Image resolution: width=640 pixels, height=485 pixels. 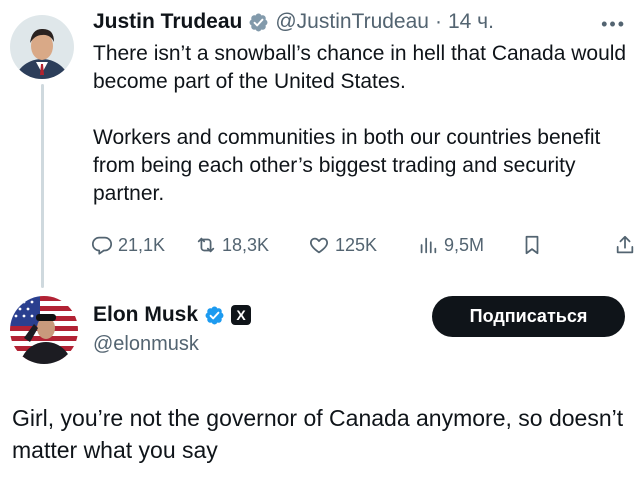 I want to click on like-button: 125K, so click(x=355, y=245).